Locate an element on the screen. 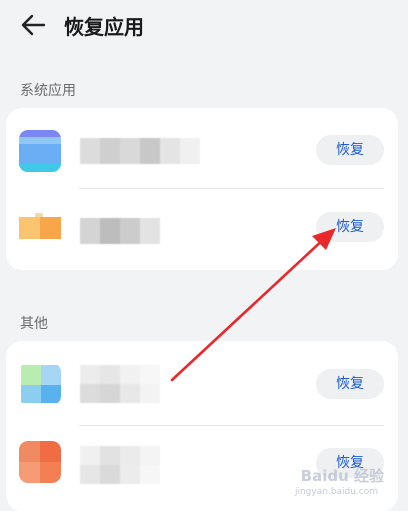 Image resolution: width=408 pixels, height=511 pixels. back-arrow-icon is located at coordinates (33, 25).